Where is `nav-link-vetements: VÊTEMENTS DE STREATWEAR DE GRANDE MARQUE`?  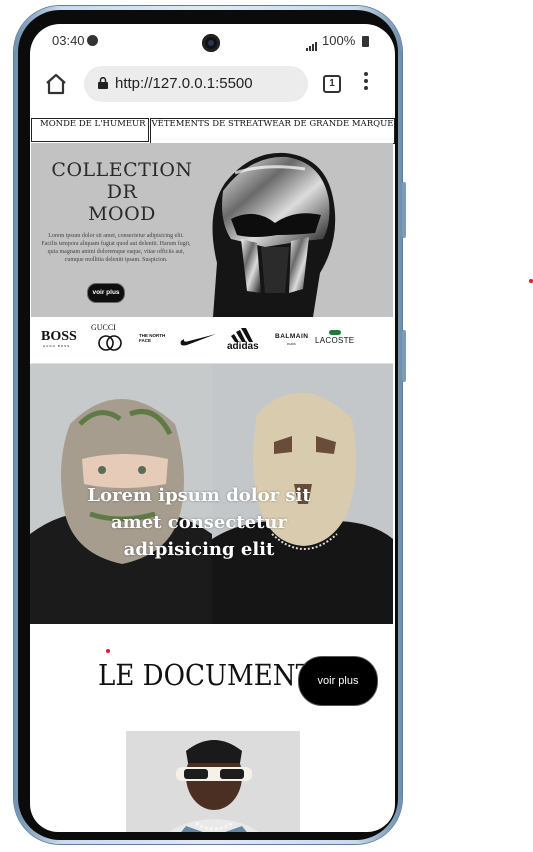 nav-link-vetements: VÊTEMENTS DE STREATWEAR DE GRANDE MARQUE is located at coordinates (272, 131).